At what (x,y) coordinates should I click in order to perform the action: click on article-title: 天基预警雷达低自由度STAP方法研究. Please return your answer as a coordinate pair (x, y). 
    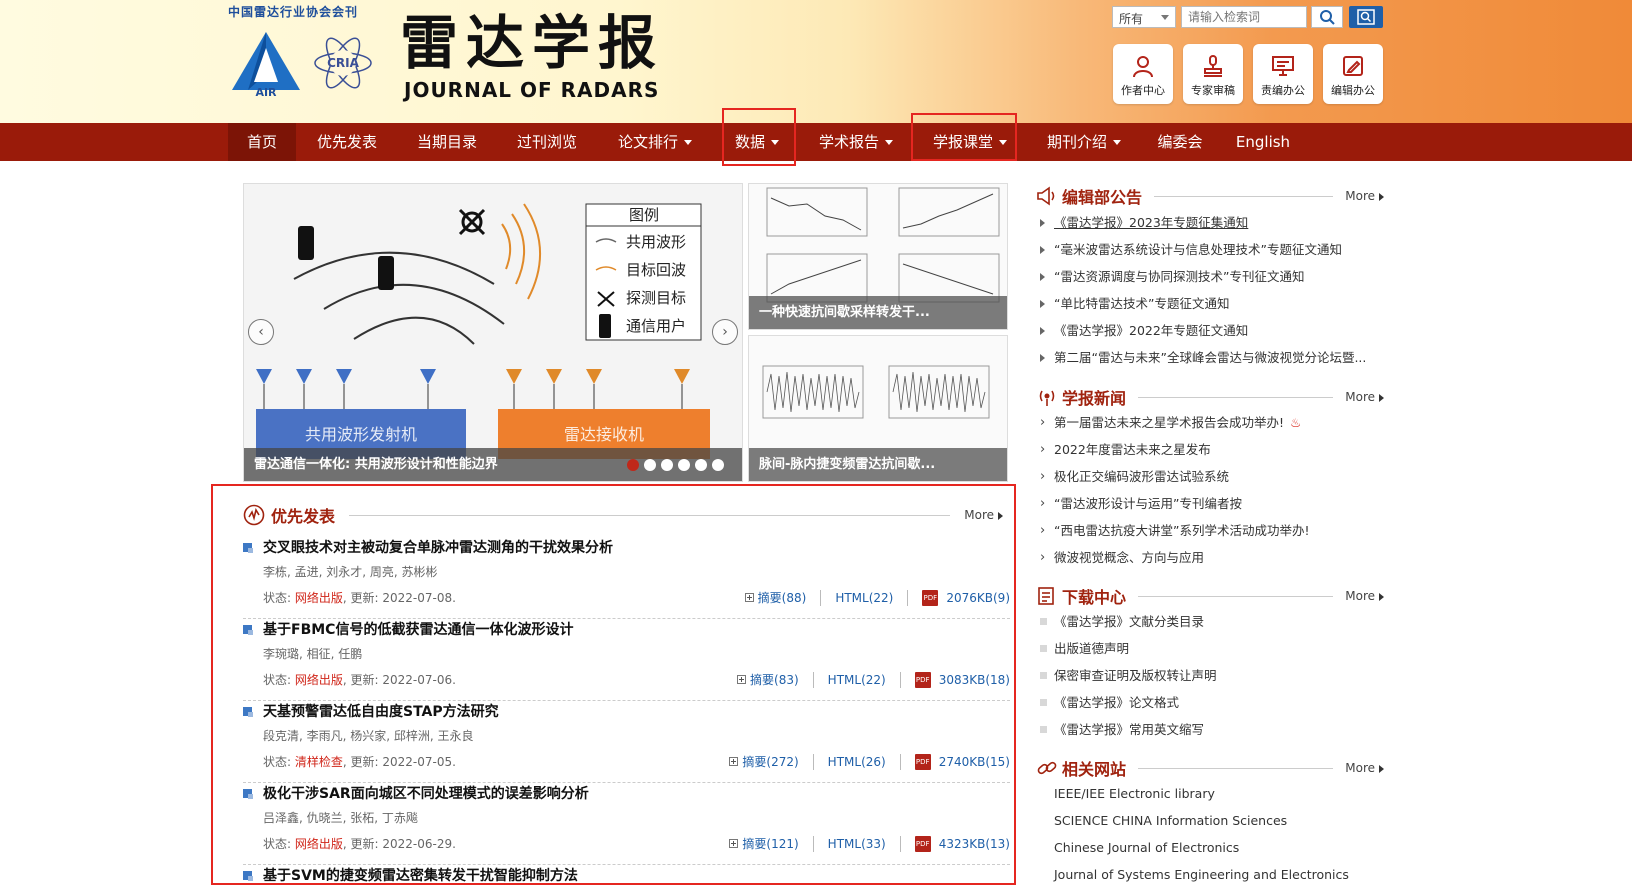
    Looking at the image, I should click on (381, 711).